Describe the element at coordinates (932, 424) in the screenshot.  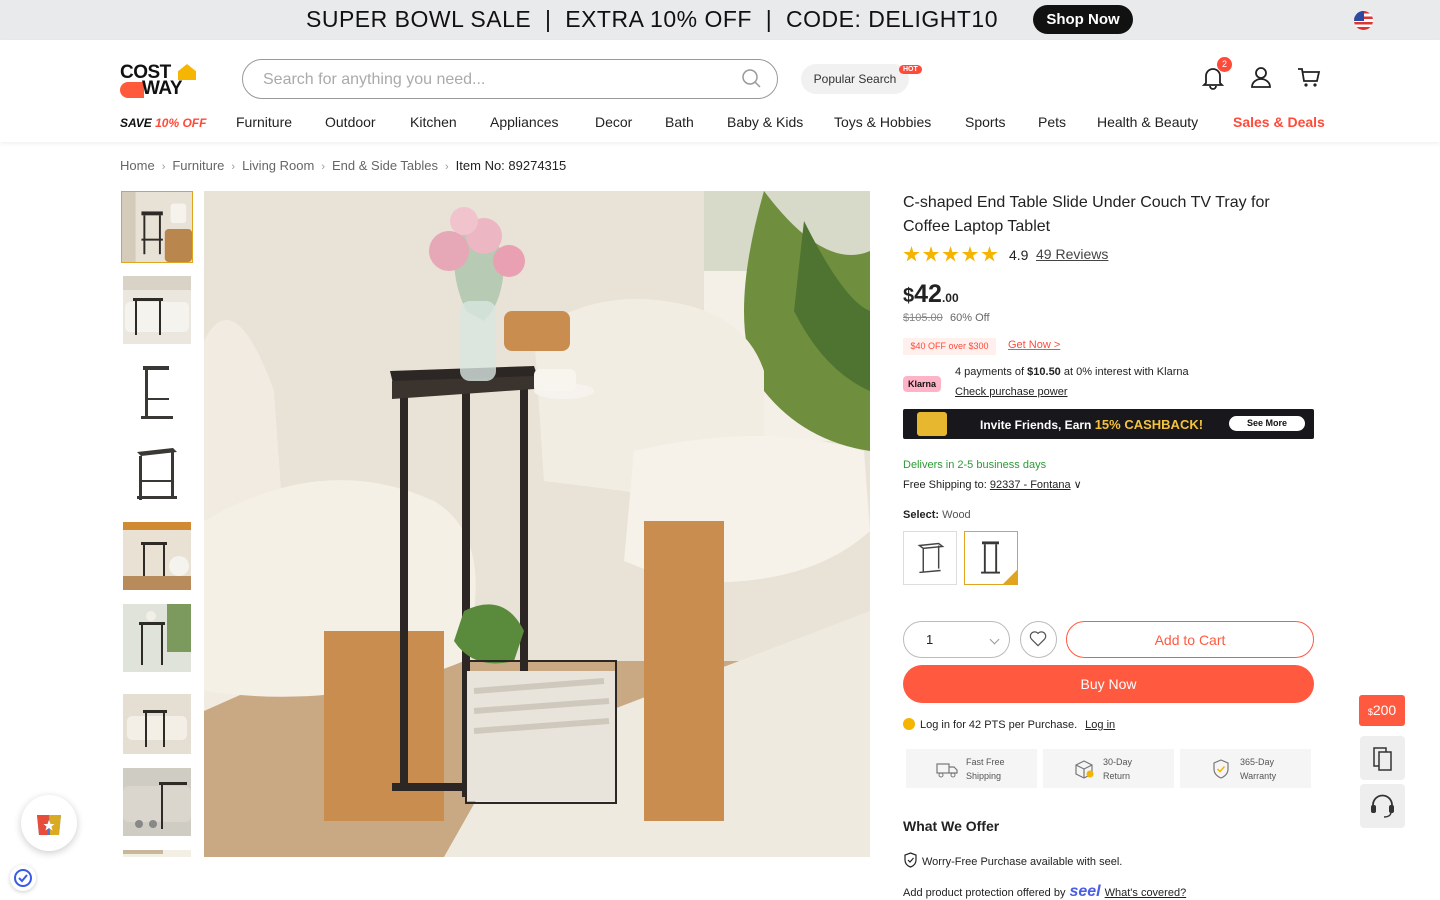
I see `gift-icon` at that location.